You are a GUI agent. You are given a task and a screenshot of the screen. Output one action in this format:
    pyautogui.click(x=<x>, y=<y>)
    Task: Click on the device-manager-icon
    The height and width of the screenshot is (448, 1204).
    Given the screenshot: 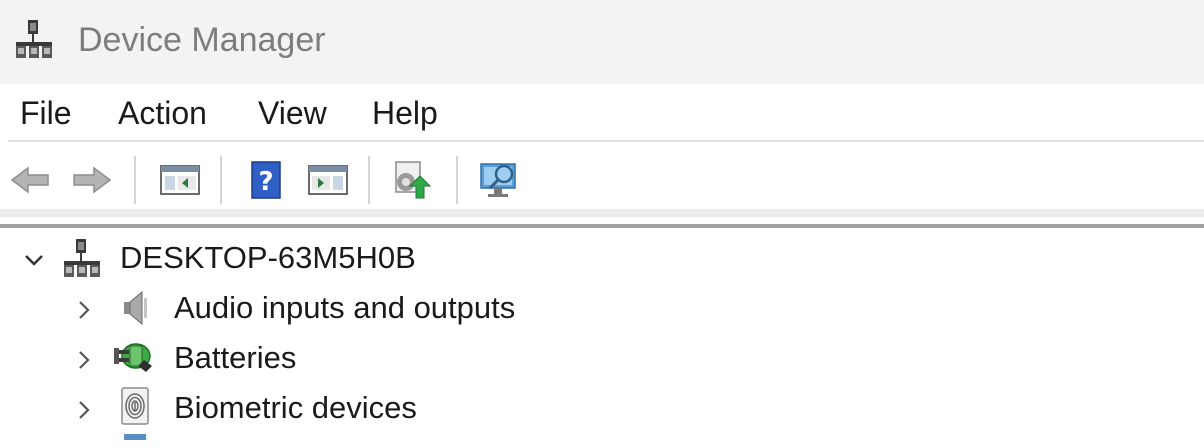 What is the action you would take?
    pyautogui.click(x=34, y=39)
    